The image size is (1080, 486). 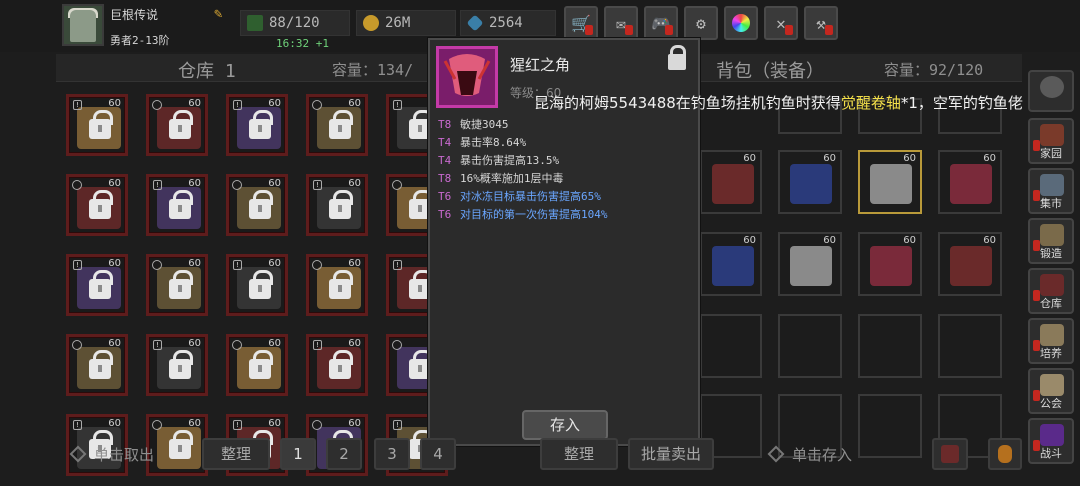 I want to click on sidebar-button-2: 锻造, so click(x=1051, y=241).